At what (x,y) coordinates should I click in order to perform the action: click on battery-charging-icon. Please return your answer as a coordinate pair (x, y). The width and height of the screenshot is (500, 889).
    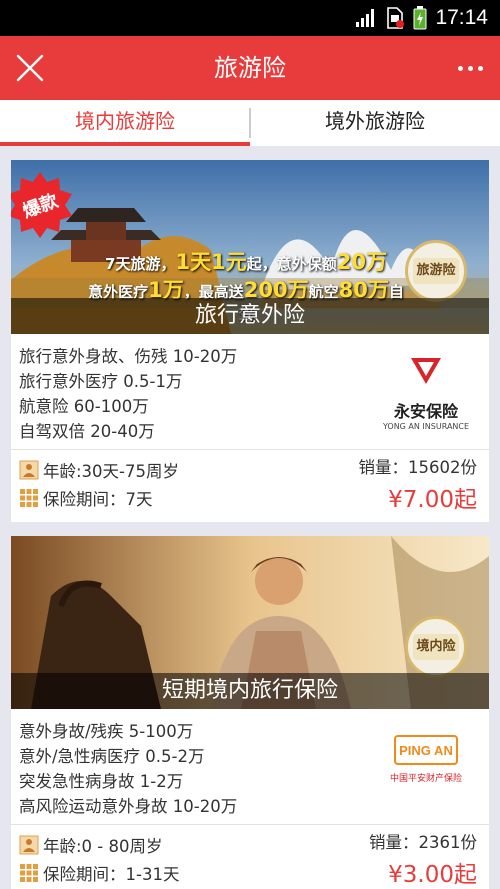
    Looking at the image, I should click on (420, 18).